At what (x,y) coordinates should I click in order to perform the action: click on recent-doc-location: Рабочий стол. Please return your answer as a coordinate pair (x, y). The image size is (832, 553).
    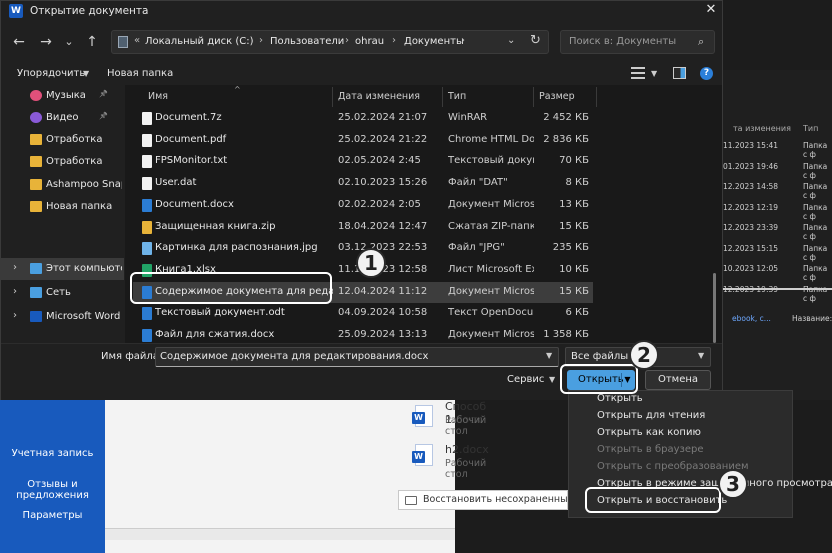
    Looking at the image, I should click on (466, 426).